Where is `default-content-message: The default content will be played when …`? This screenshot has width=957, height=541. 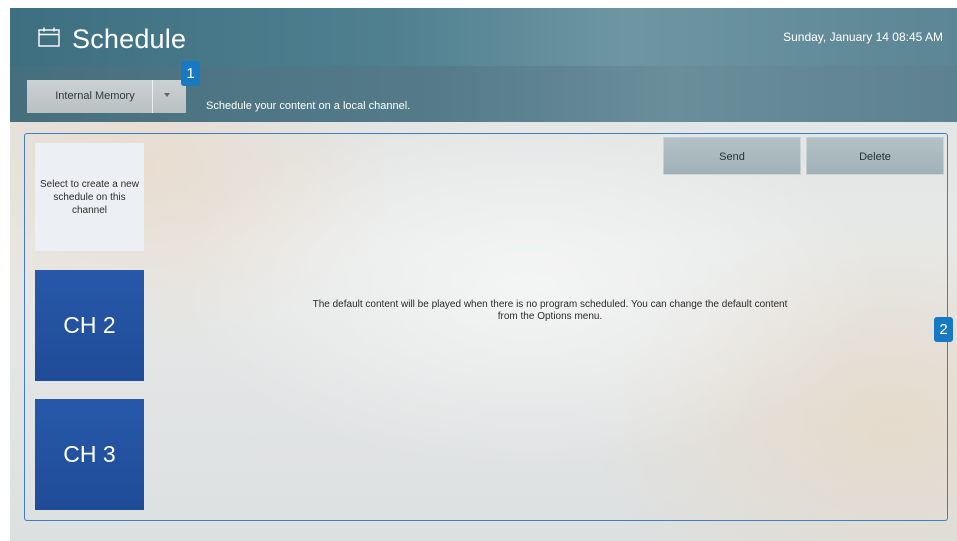
default-content-message: The default content will be played when … is located at coordinates (550, 311).